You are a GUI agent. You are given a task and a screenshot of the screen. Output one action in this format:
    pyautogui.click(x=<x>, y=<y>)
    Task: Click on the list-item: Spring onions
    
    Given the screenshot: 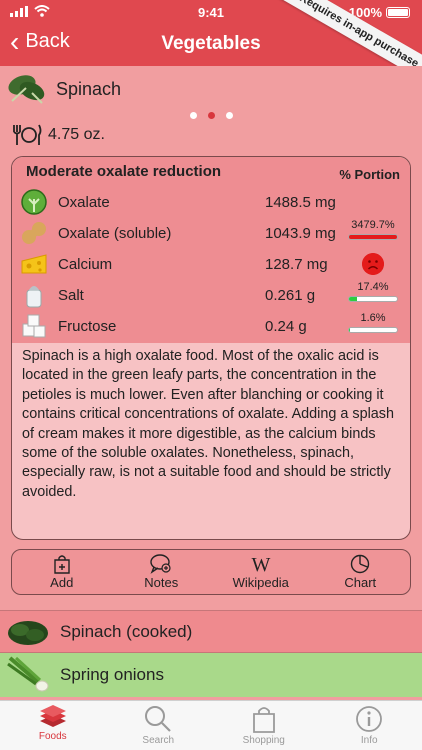 What is the action you would take?
    pyautogui.click(x=211, y=675)
    